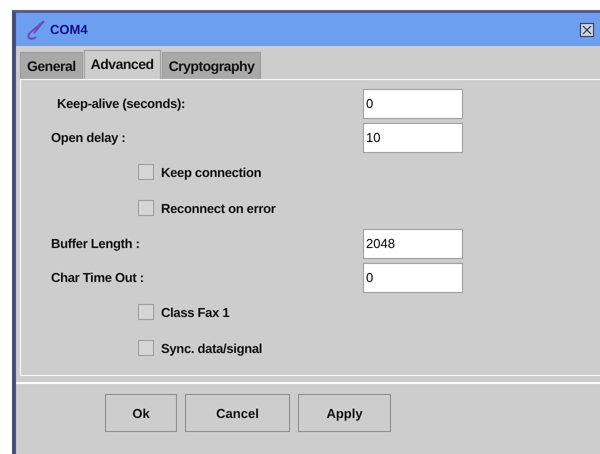 The height and width of the screenshot is (454, 600). What do you see at coordinates (121, 103) in the screenshot?
I see `field-label: Keep-alive (seconds):` at bounding box center [121, 103].